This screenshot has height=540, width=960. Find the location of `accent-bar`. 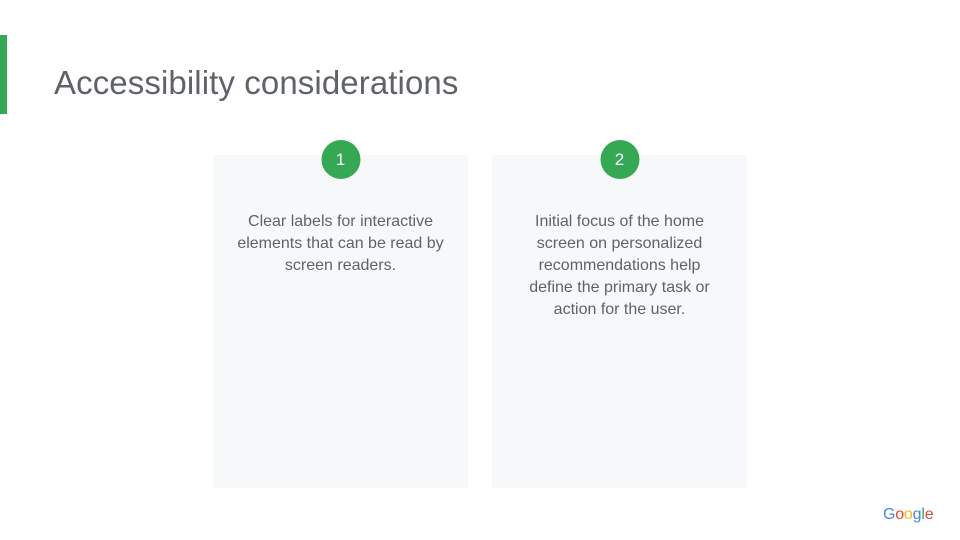

accent-bar is located at coordinates (3, 74).